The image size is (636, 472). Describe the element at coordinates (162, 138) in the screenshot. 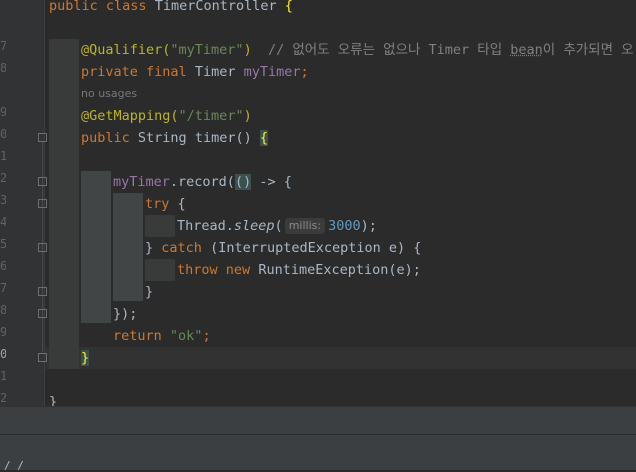

I see `type-name: String` at that location.